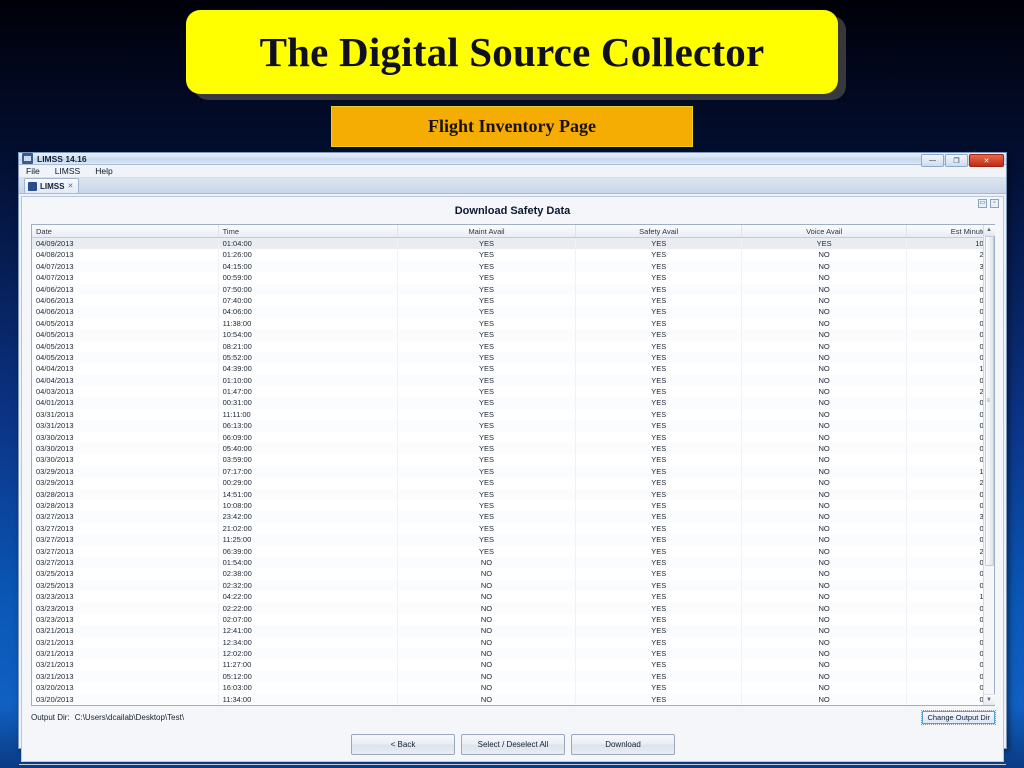  What do you see at coordinates (513, 562) in the screenshot?
I see `table-row: 03/27/201301:54:00NOYESNO0.4` at bounding box center [513, 562].